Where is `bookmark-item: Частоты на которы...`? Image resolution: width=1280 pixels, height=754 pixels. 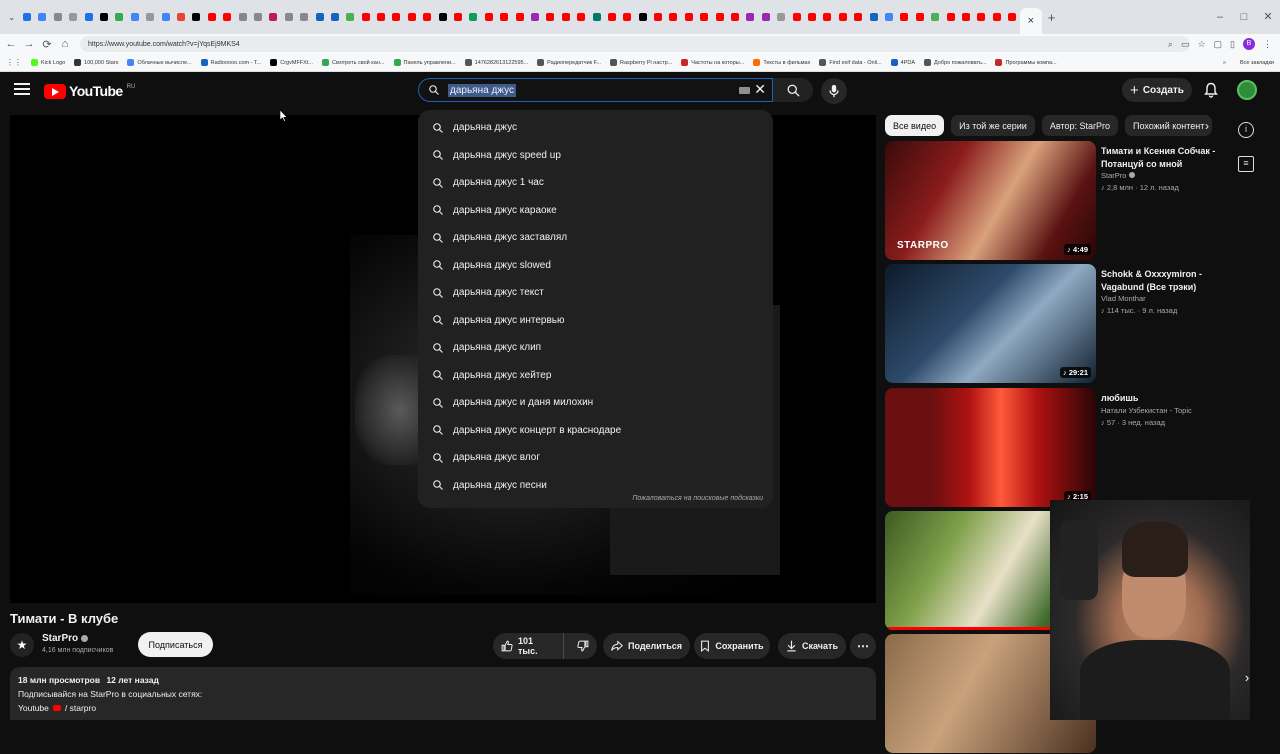 bookmark-item: Частоты на которы... is located at coordinates (712, 62).